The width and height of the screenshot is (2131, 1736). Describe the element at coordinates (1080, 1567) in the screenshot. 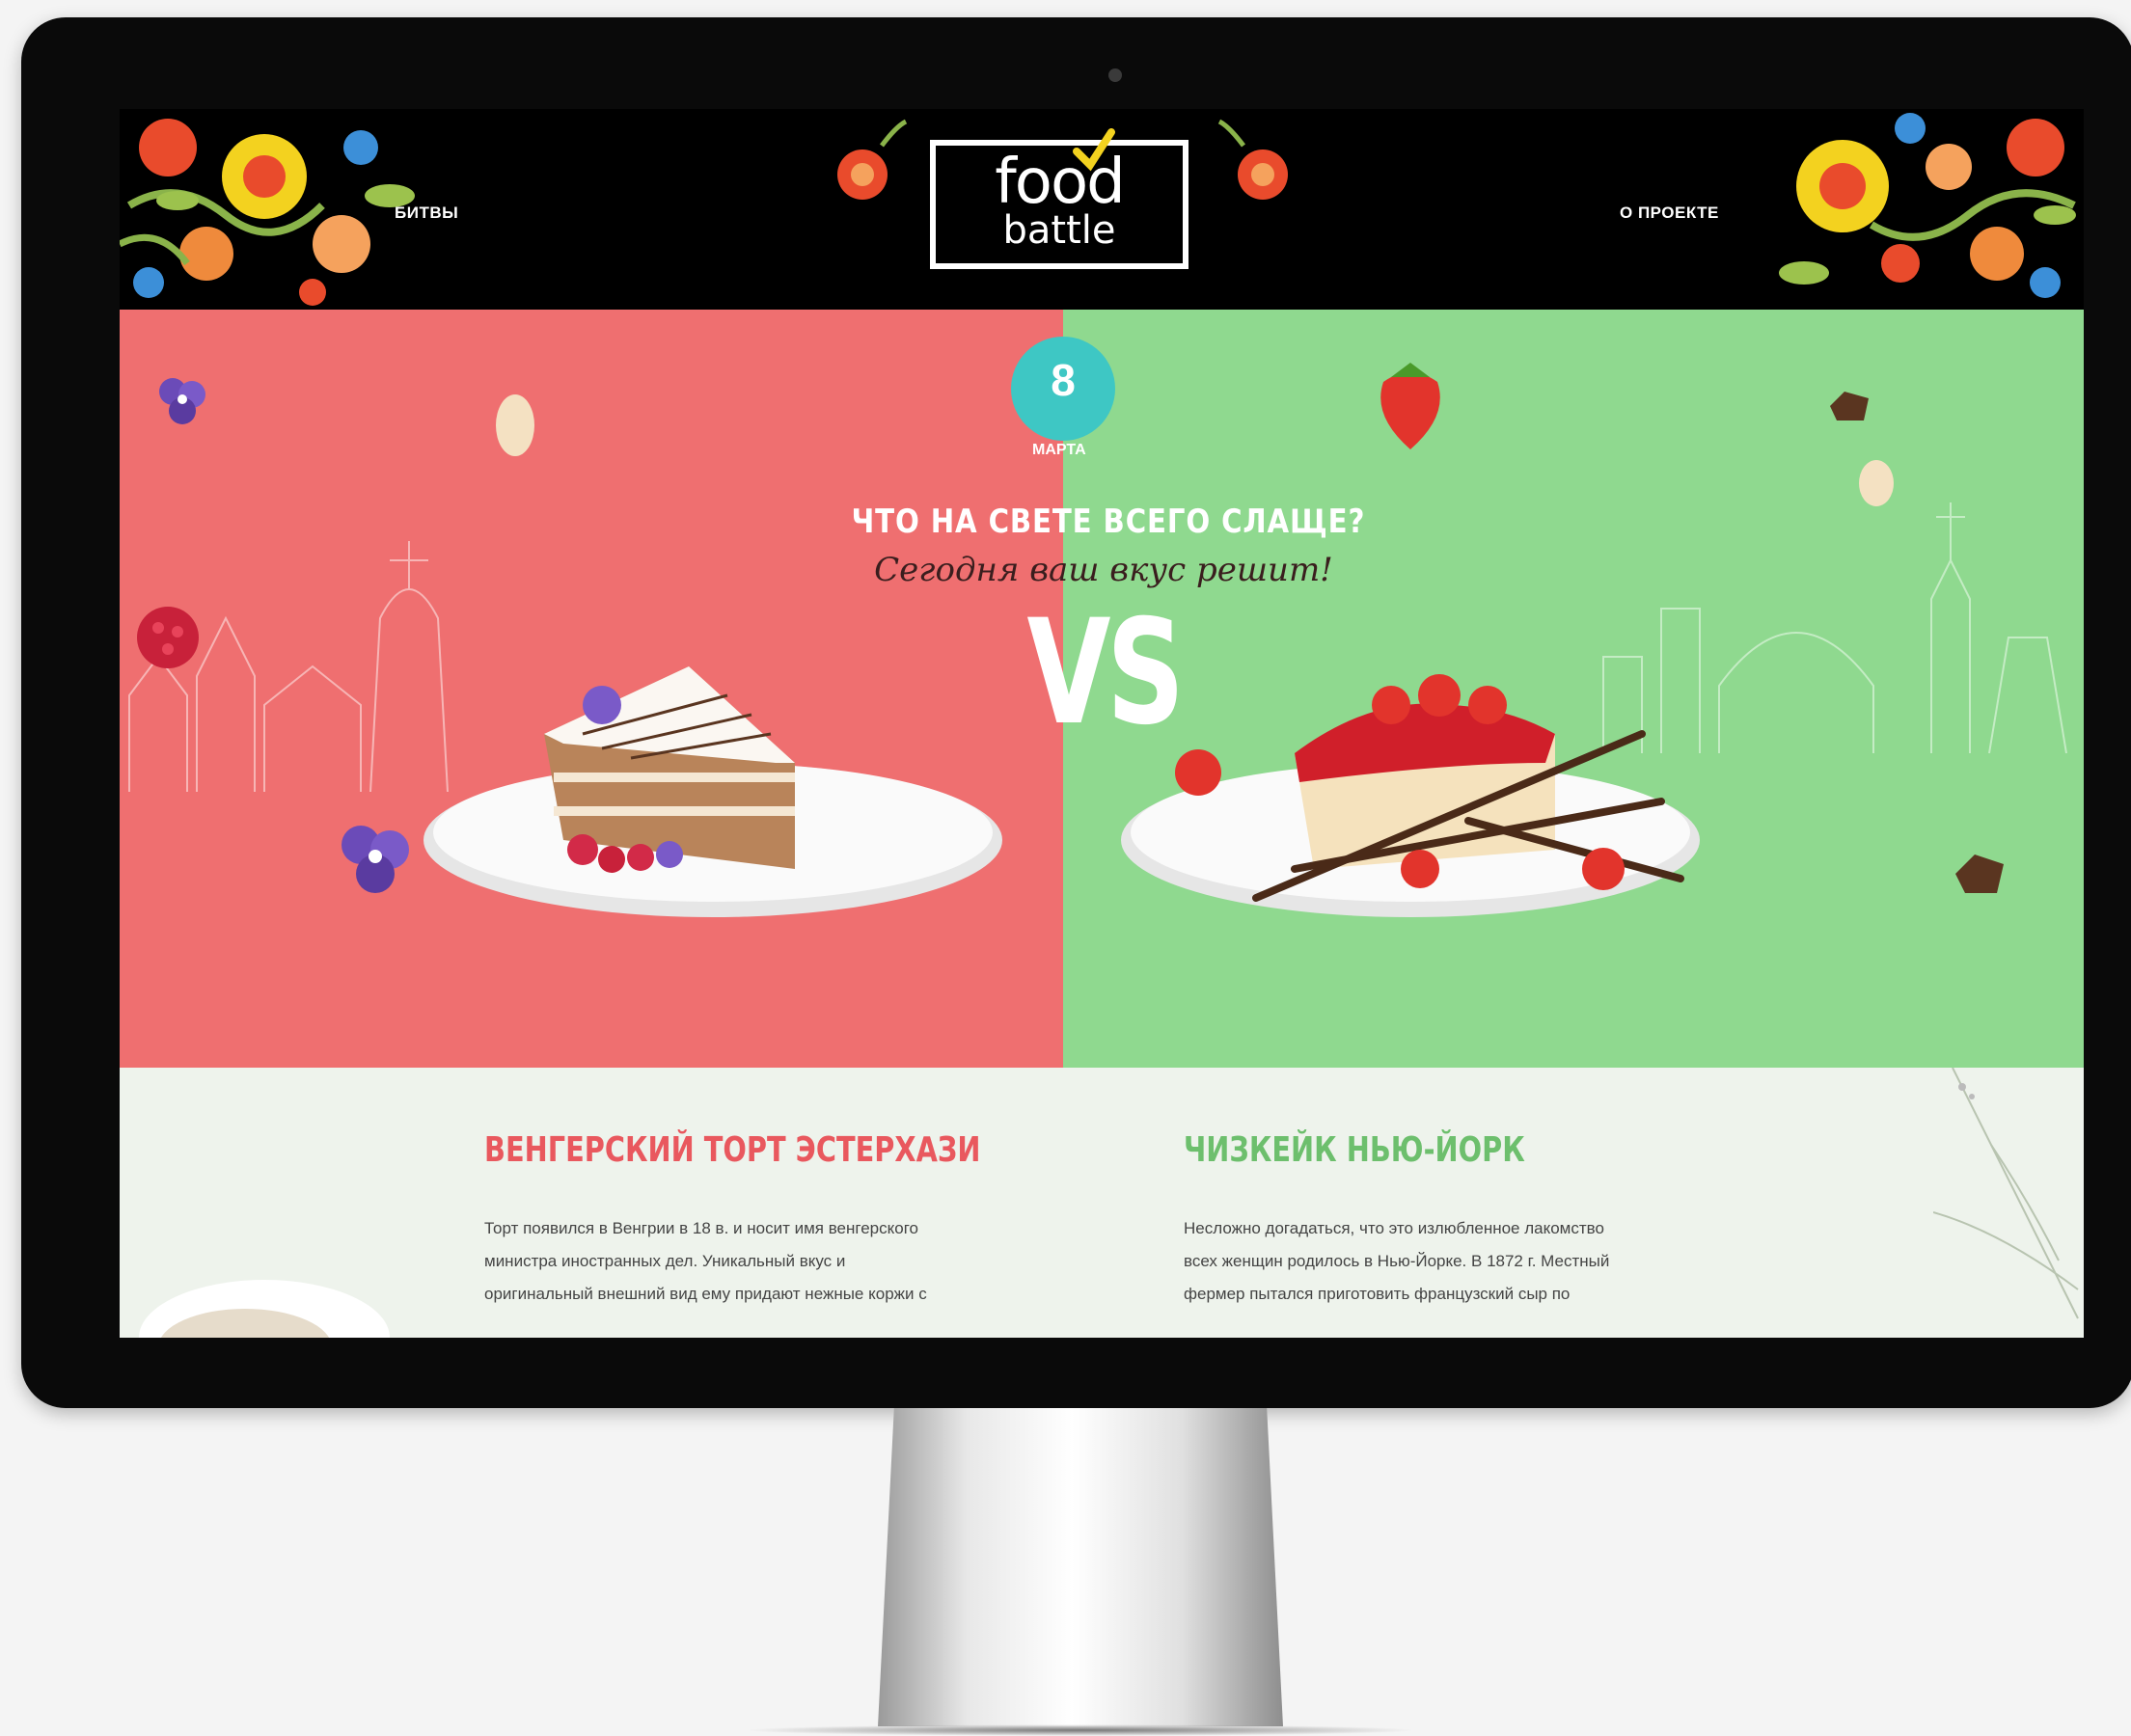

I see `monitor-stand` at that location.